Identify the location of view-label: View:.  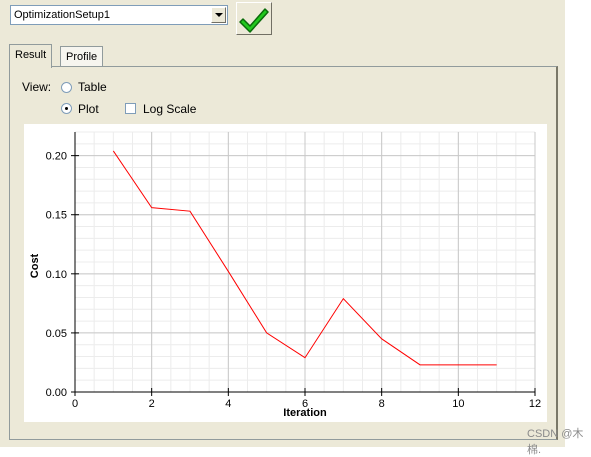
(37, 87).